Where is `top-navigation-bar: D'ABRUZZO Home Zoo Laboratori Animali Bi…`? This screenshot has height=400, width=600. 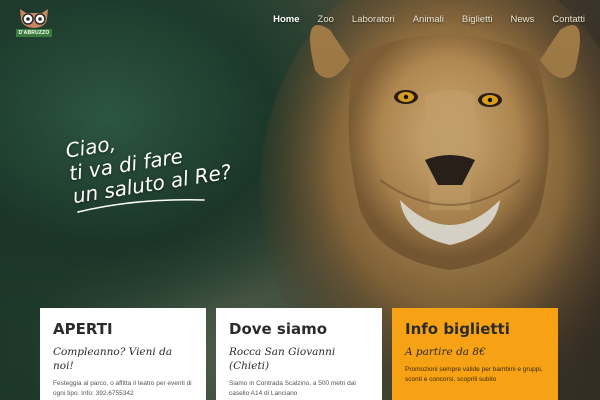
top-navigation-bar: D'ABRUZZO Home Zoo Laboratori Animali Bi… is located at coordinates (300, 21).